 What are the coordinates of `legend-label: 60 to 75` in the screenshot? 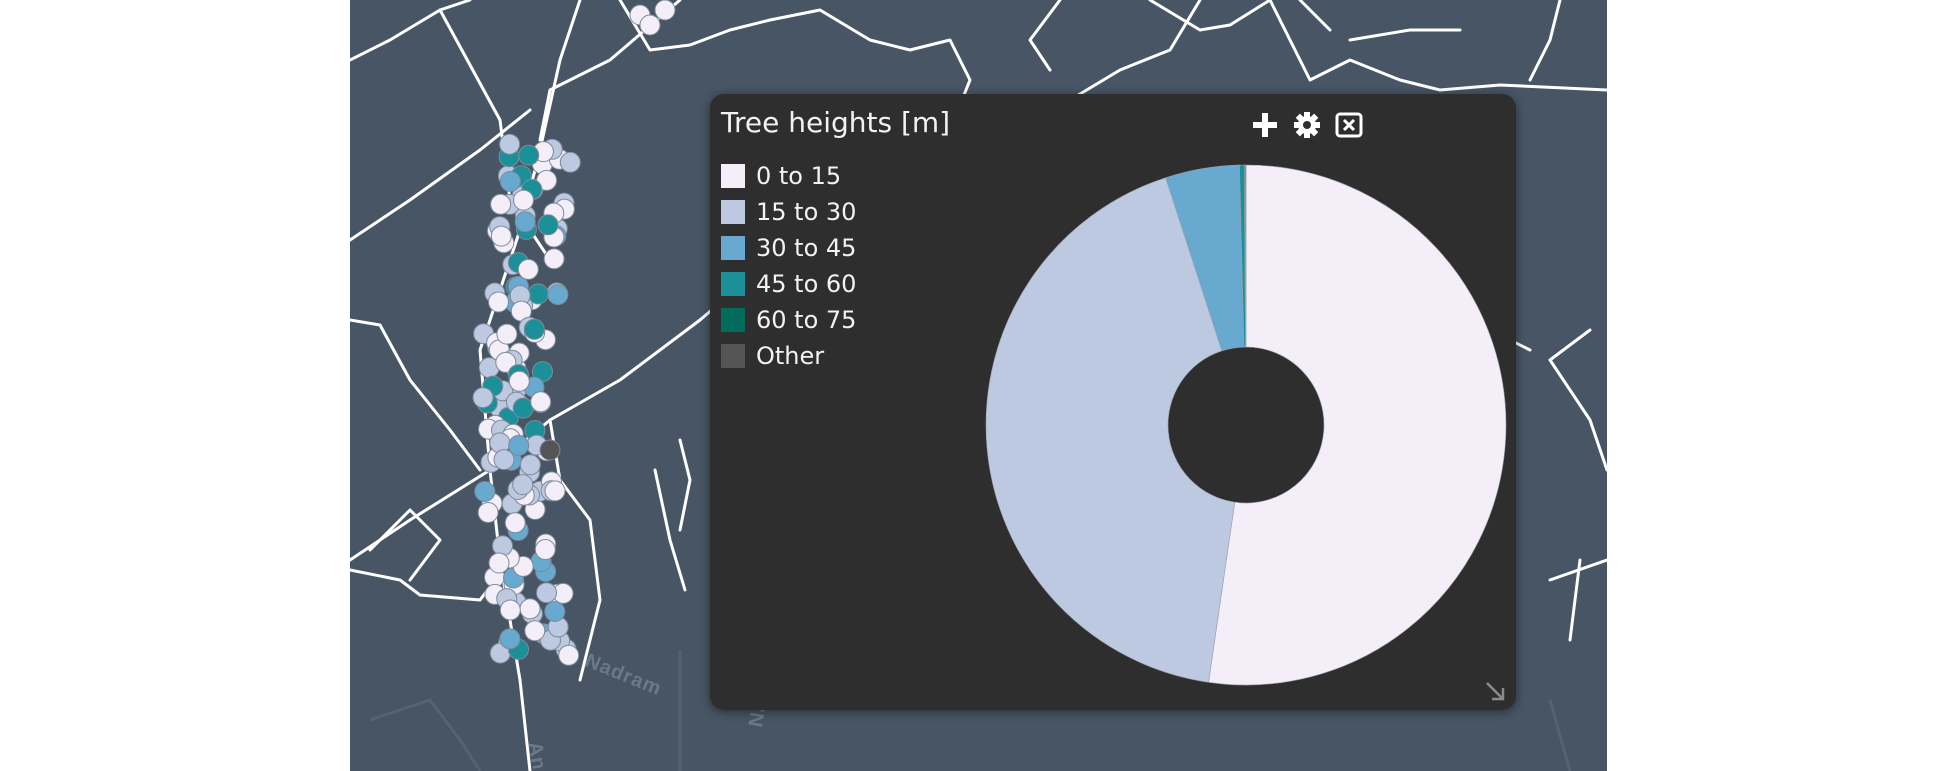 It's located at (806, 320).